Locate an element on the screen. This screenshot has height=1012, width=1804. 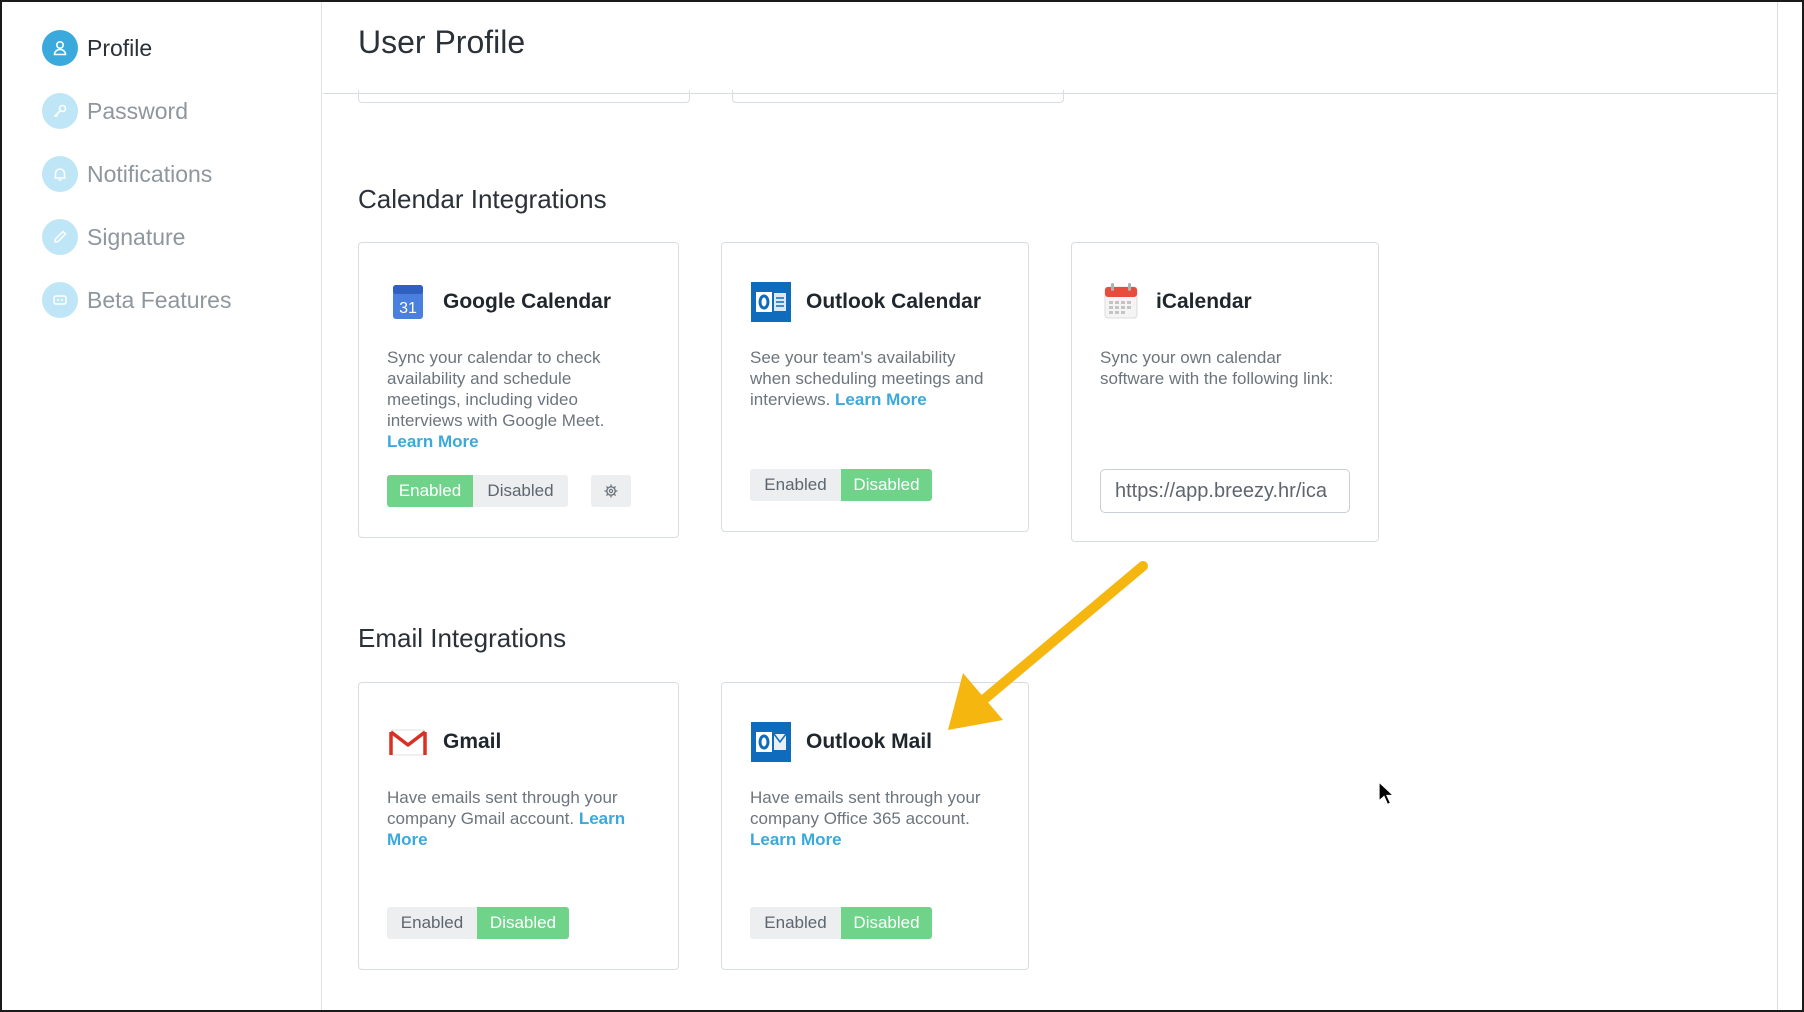
outlook-calendar-icon is located at coordinates (771, 302).